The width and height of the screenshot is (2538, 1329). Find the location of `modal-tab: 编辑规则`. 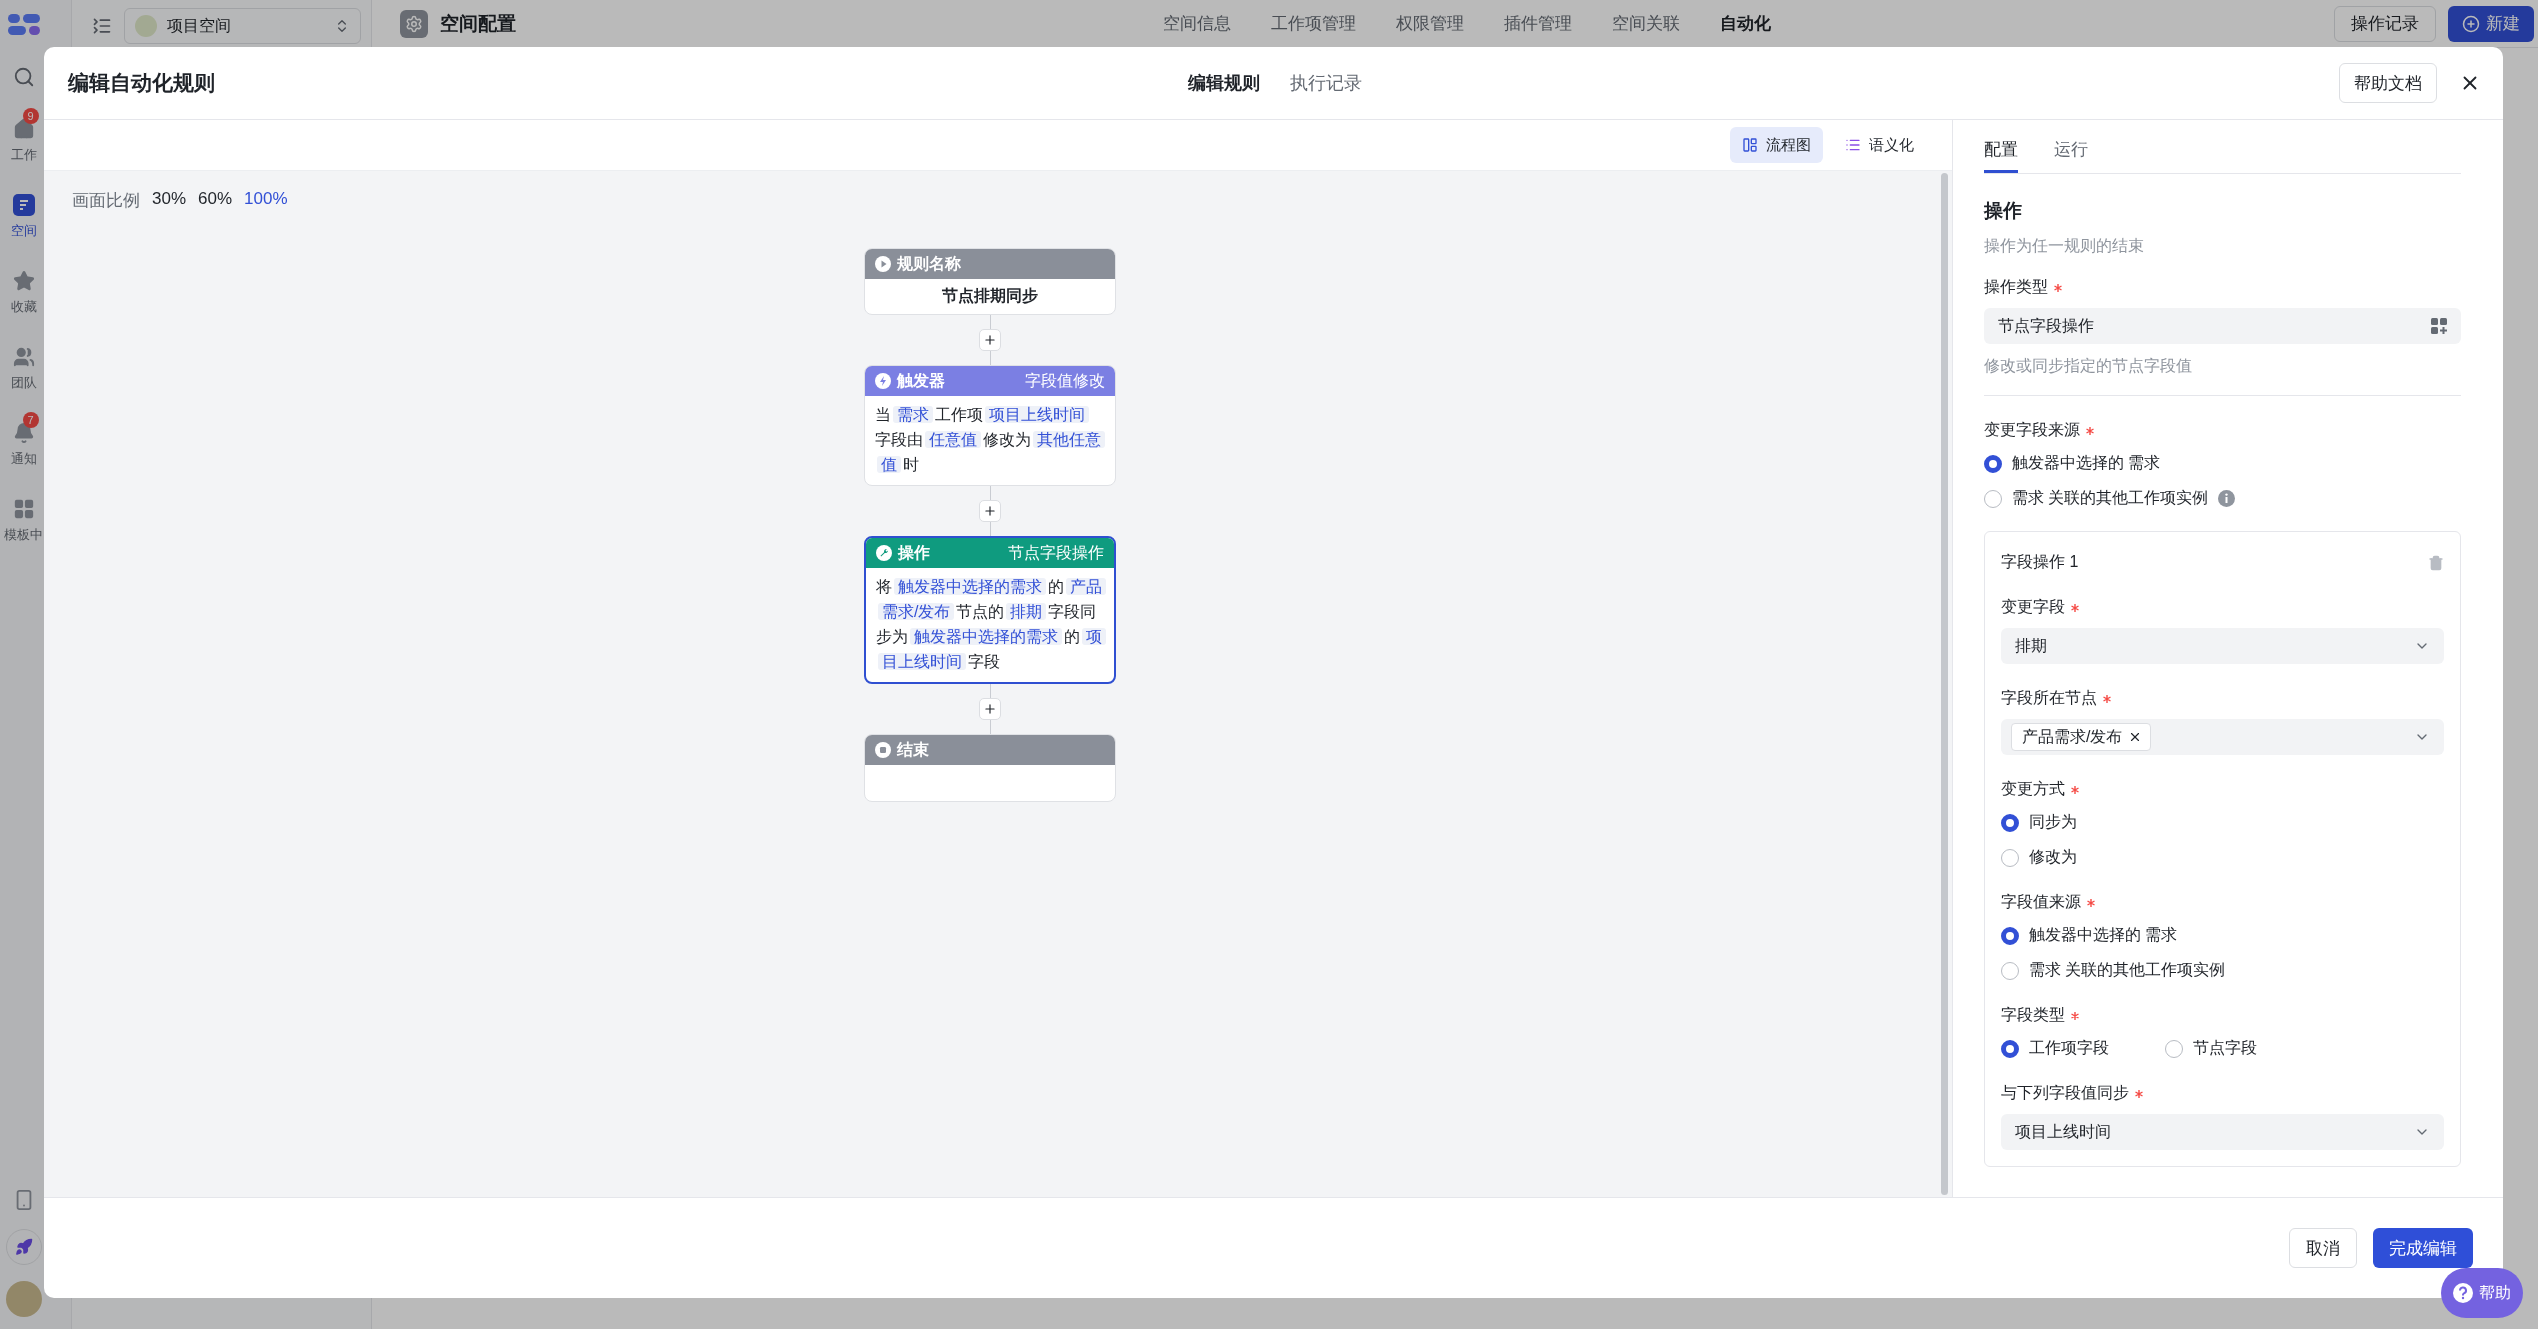

modal-tab: 编辑规则 is located at coordinates (1223, 83).